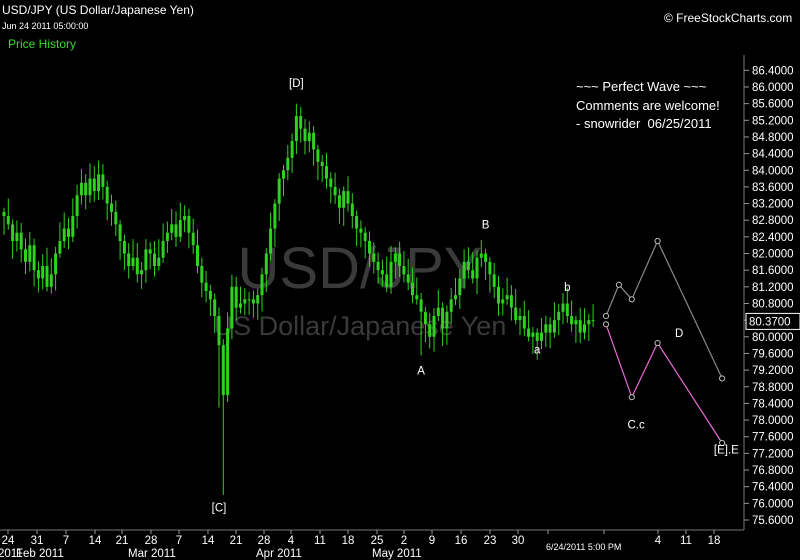 Image resolution: width=800 pixels, height=560 pixels. I want to click on wave-label: [C], so click(219, 509).